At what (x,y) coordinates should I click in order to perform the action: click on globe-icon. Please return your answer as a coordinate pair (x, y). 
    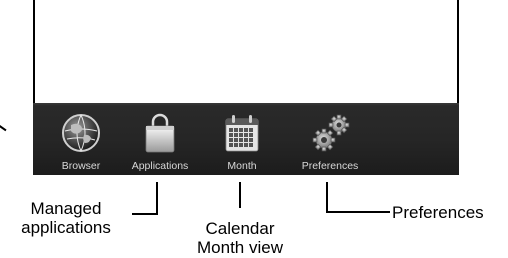
    Looking at the image, I should click on (81, 133).